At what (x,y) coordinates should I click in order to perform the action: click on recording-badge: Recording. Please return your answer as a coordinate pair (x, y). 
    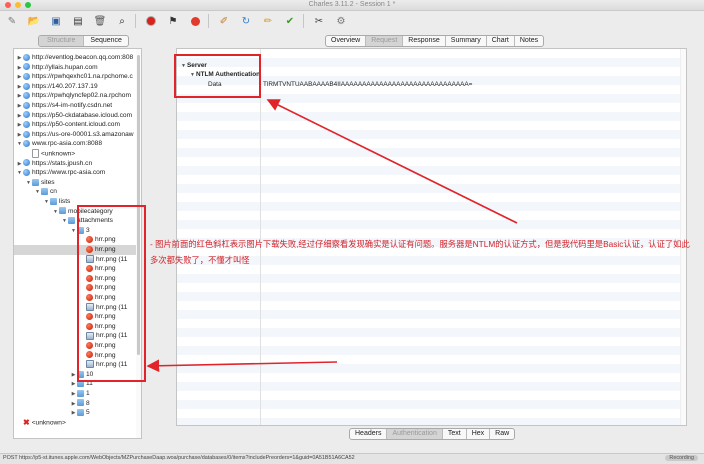
    Looking at the image, I should click on (681, 458).